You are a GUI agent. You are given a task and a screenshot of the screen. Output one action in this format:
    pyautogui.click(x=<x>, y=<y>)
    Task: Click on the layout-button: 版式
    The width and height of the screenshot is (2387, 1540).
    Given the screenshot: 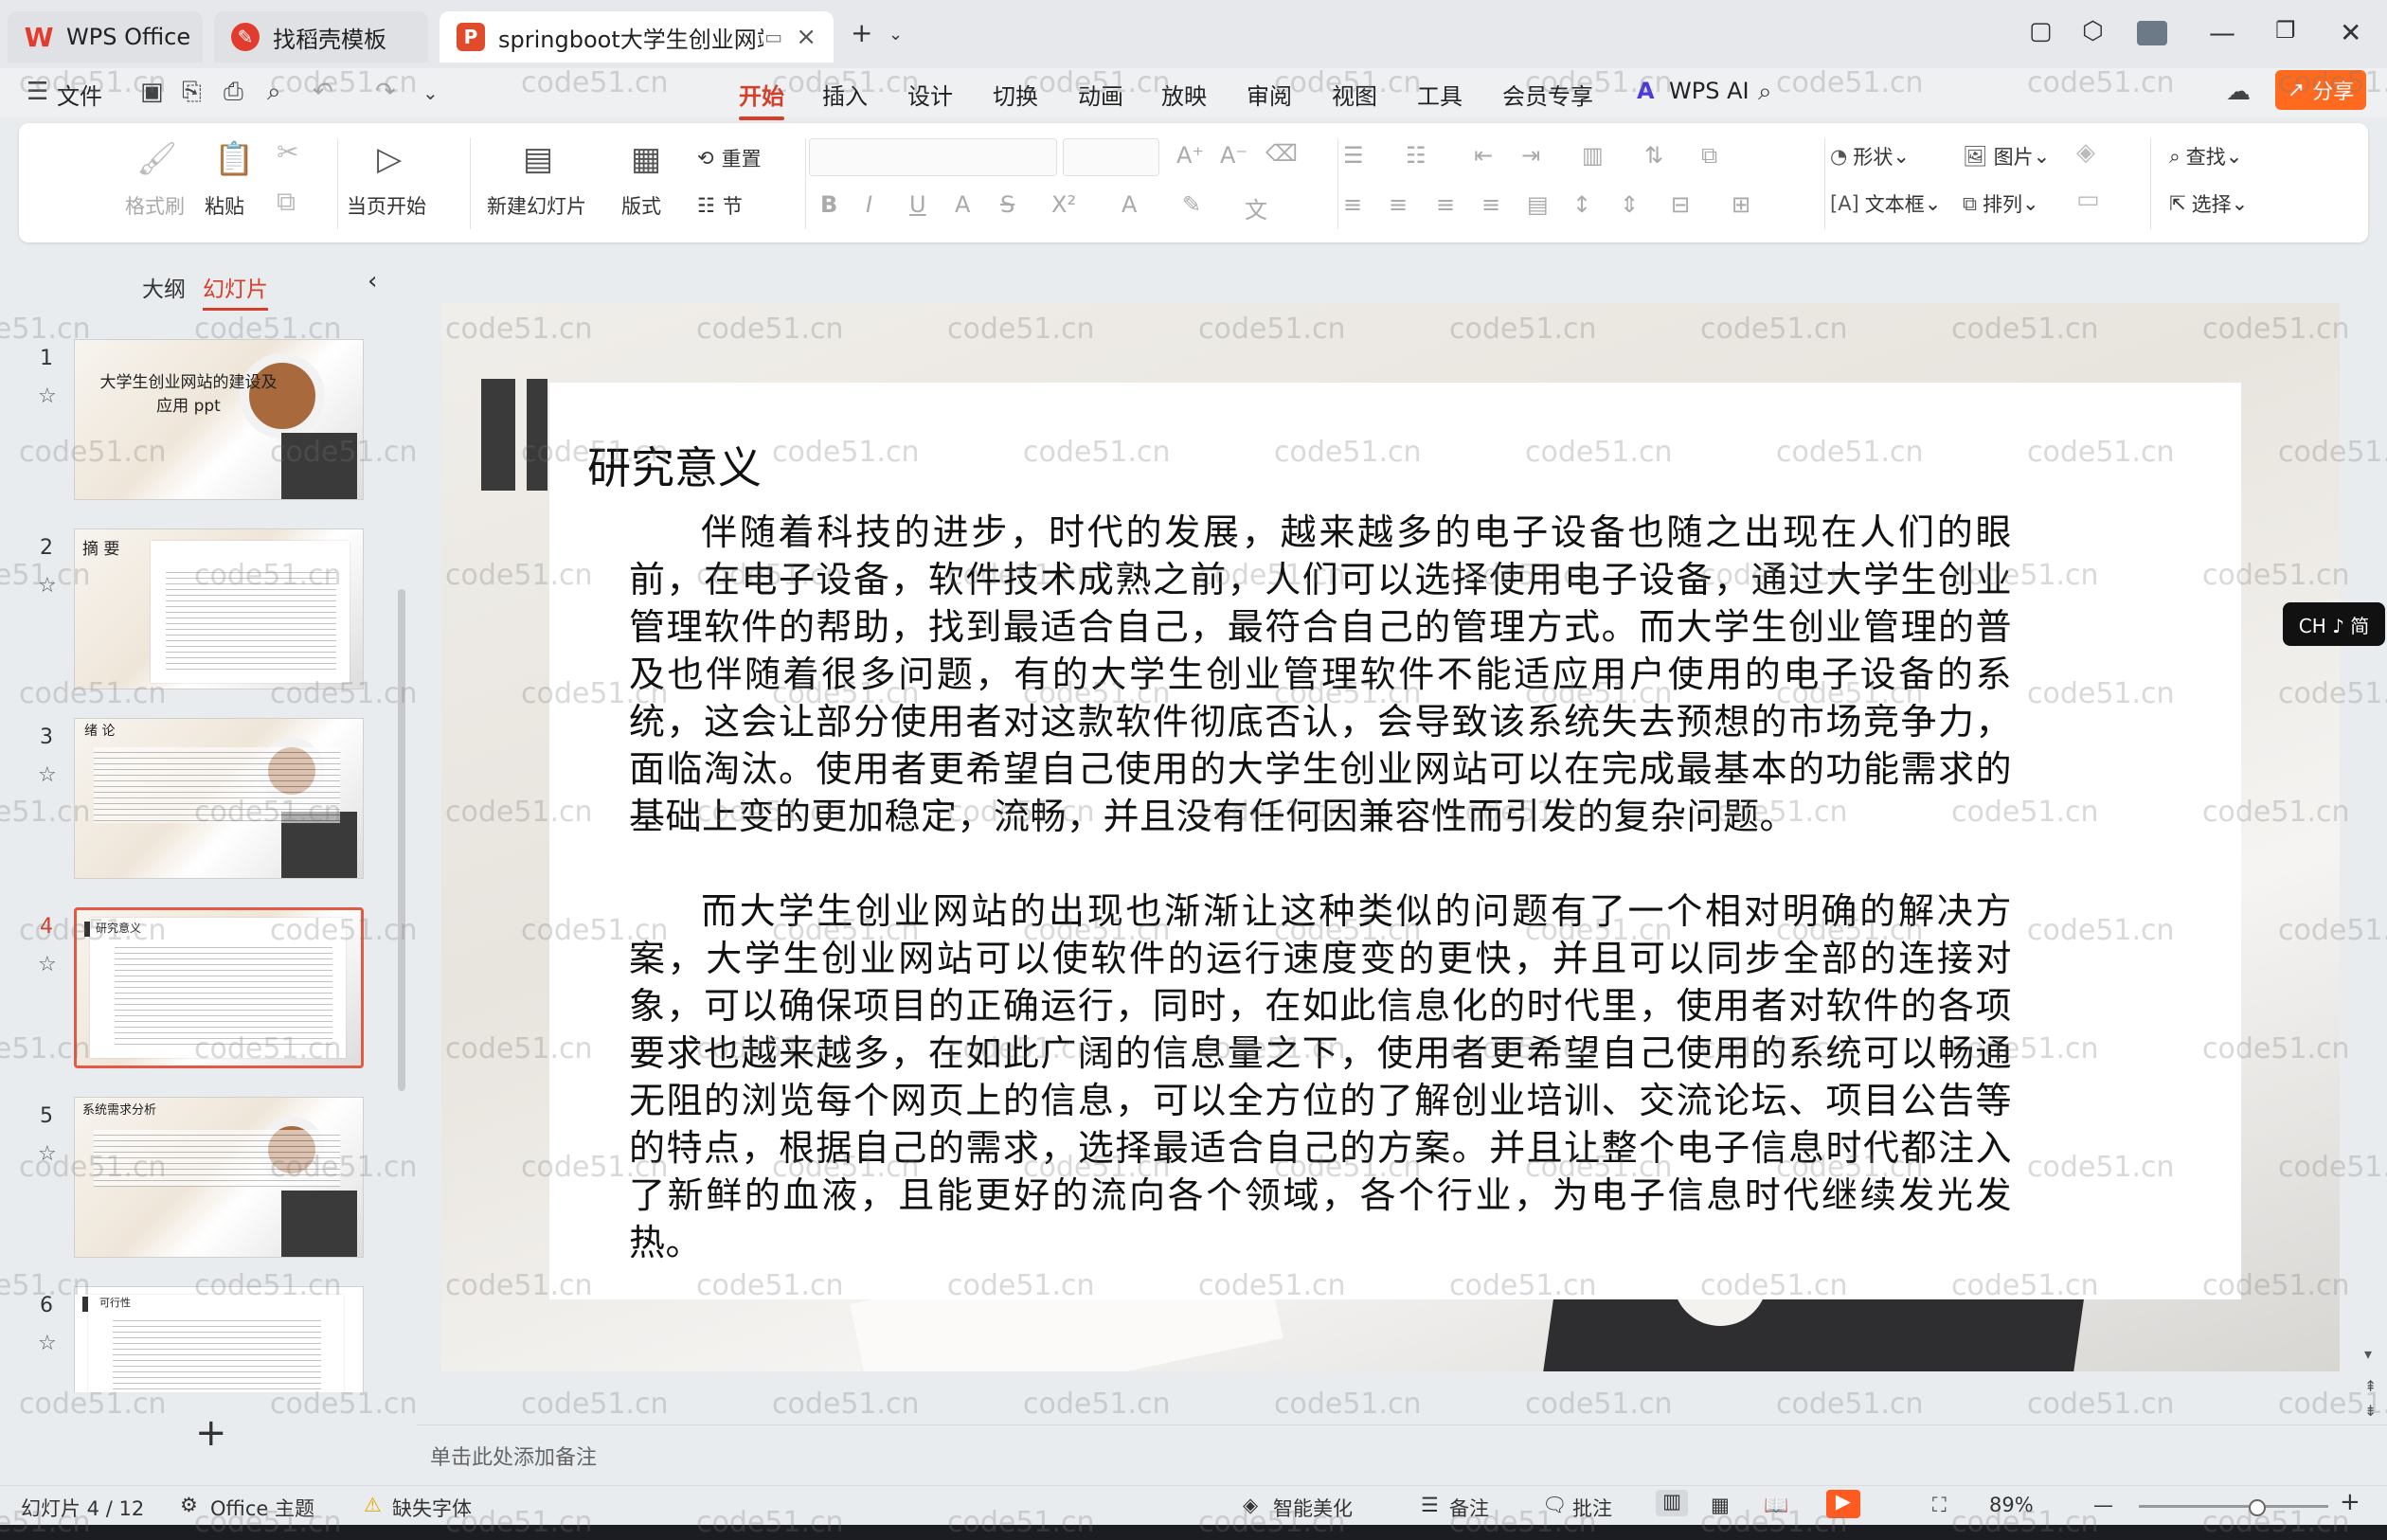 What is the action you would take?
    pyautogui.click(x=641, y=205)
    